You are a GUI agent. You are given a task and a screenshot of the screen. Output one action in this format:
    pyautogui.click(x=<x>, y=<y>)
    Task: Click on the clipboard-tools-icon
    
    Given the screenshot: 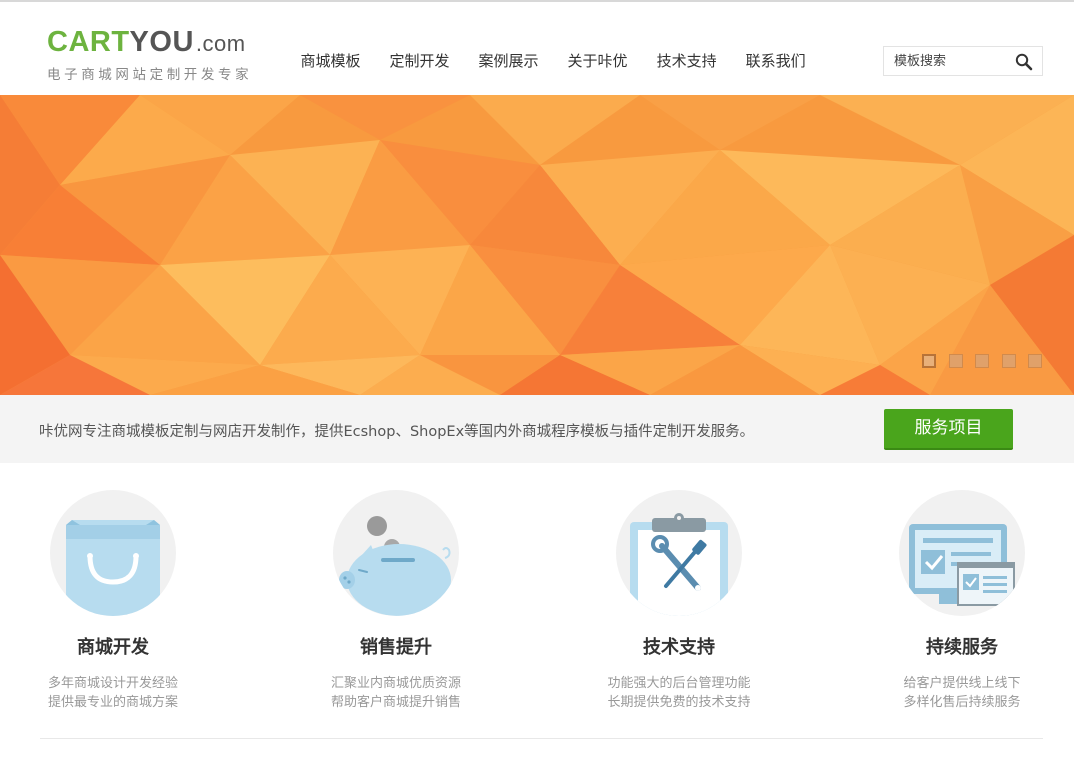 What is the action you would take?
    pyautogui.click(x=679, y=564)
    